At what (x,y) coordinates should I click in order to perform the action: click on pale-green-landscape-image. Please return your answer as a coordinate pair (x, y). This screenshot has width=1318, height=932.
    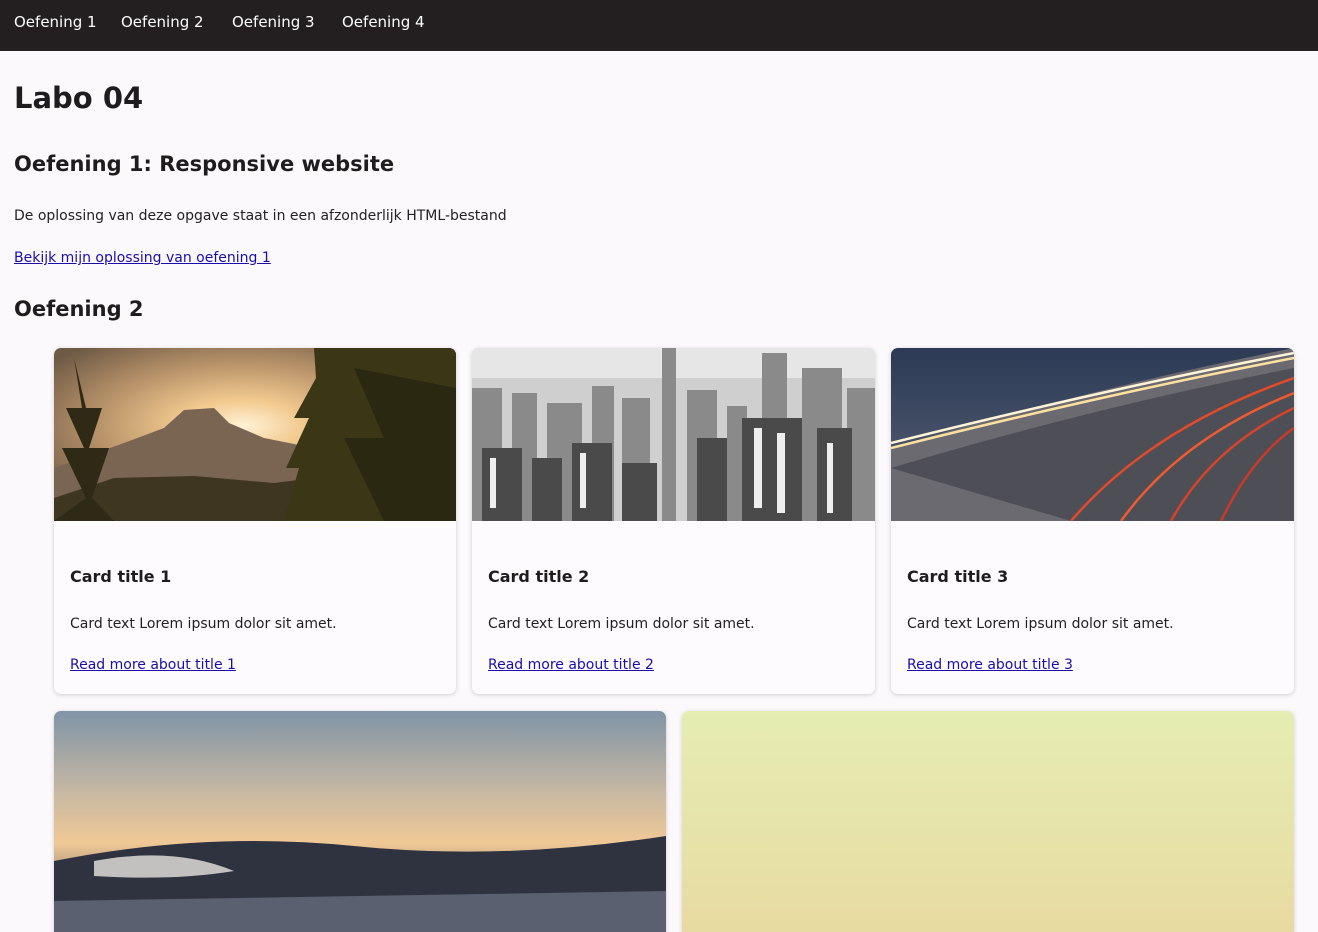
    Looking at the image, I should click on (988, 821).